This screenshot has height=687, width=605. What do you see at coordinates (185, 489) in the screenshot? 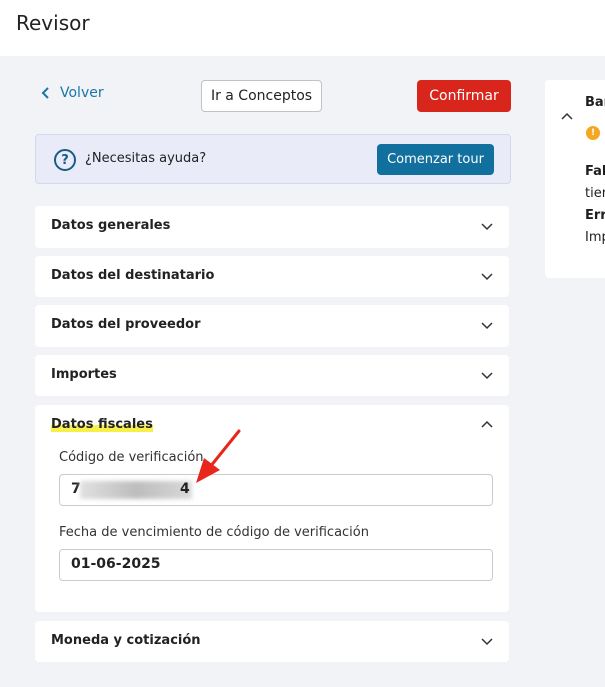
I see `code-last-char: 4` at bounding box center [185, 489].